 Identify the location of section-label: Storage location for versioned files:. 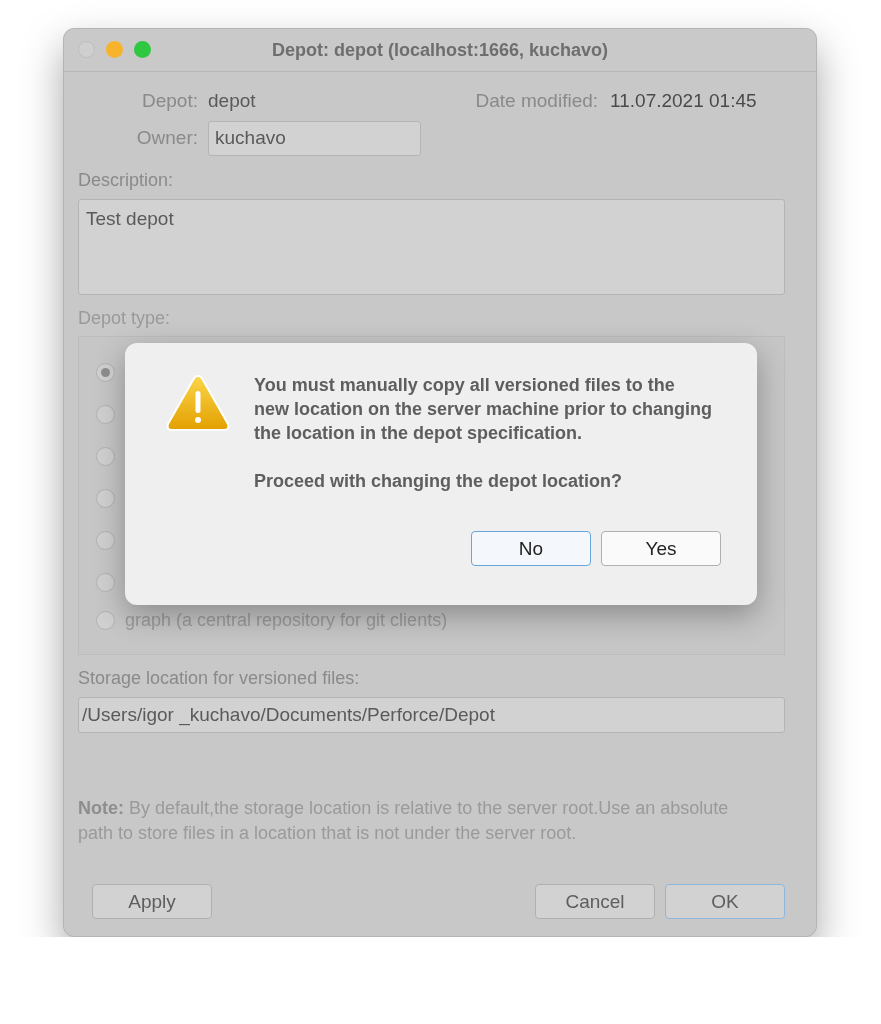
(219, 678).